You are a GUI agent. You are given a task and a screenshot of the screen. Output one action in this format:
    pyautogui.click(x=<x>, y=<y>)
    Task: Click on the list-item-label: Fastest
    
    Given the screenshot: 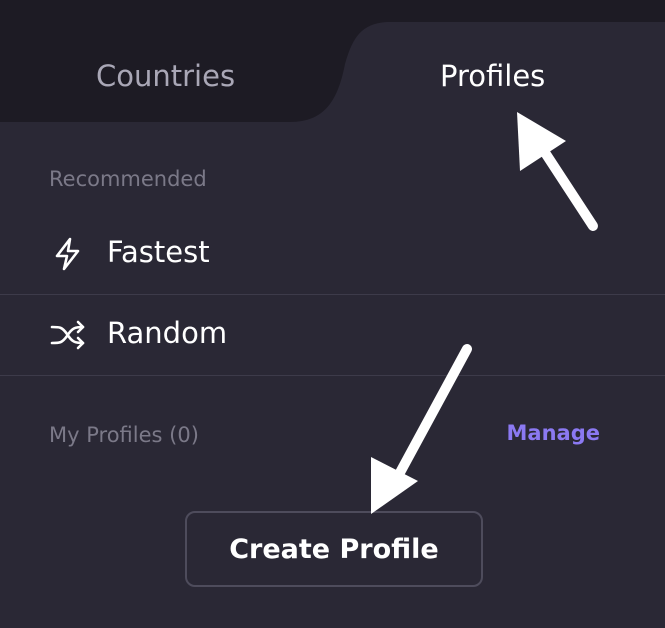 What is the action you would take?
    pyautogui.click(x=158, y=252)
    